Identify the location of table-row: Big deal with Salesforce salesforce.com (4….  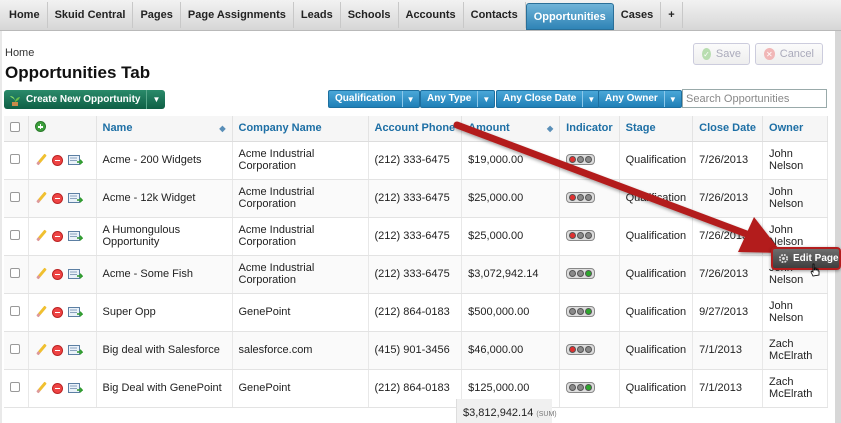
(416, 350).